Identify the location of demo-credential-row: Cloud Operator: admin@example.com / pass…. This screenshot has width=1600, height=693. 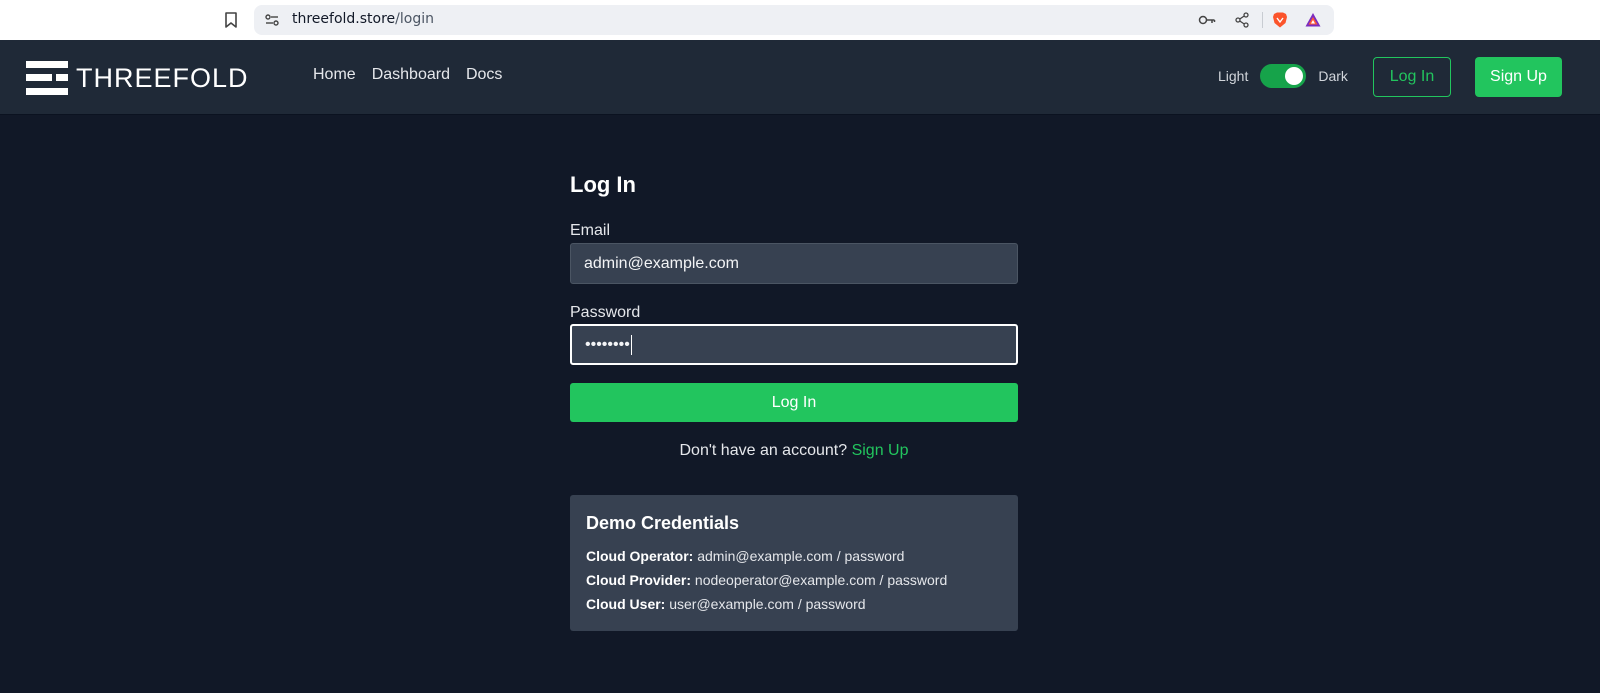
(794, 556).